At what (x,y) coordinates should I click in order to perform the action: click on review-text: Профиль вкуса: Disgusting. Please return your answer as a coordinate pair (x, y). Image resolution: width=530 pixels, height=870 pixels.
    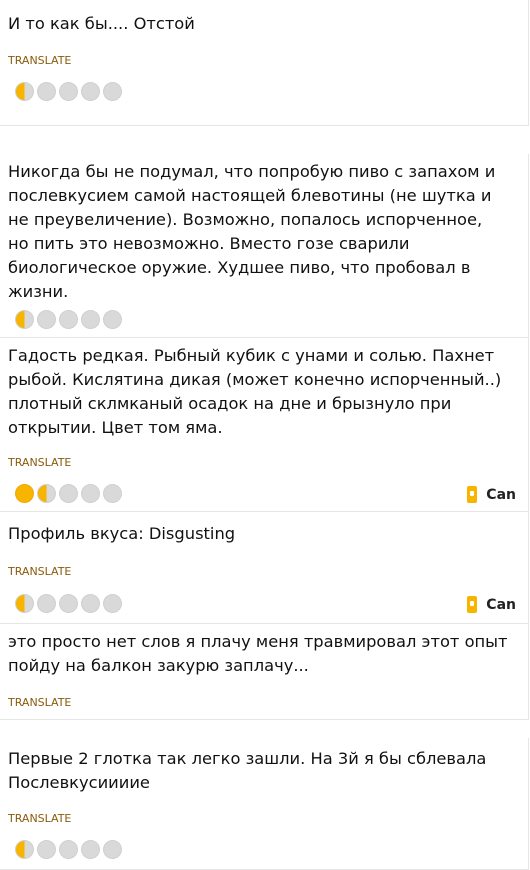
    Looking at the image, I should click on (122, 533).